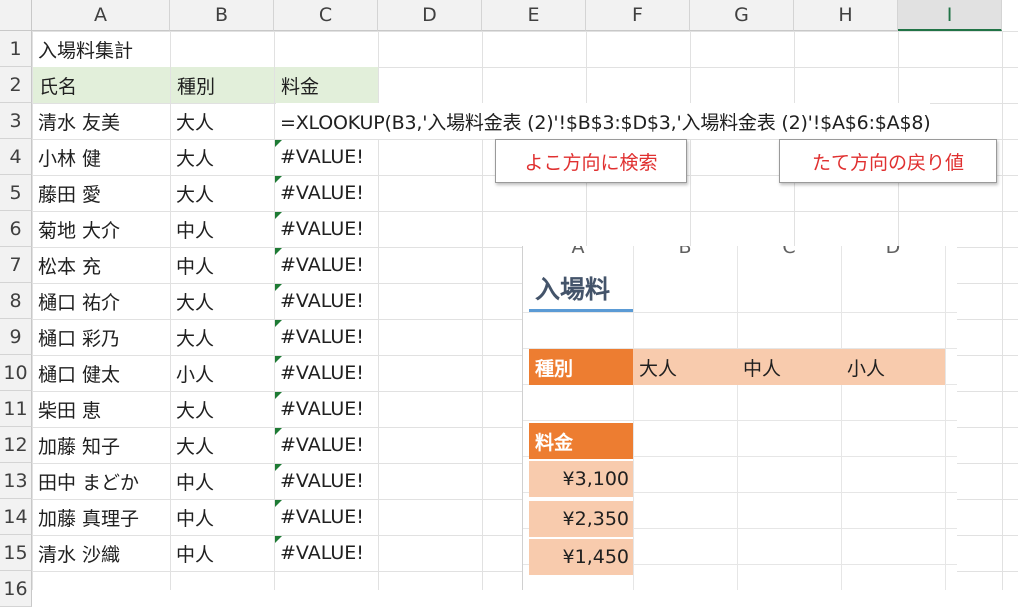 This screenshot has height=607, width=1018. Describe the element at coordinates (326, 15) in the screenshot. I see `column-header-c: C` at that location.